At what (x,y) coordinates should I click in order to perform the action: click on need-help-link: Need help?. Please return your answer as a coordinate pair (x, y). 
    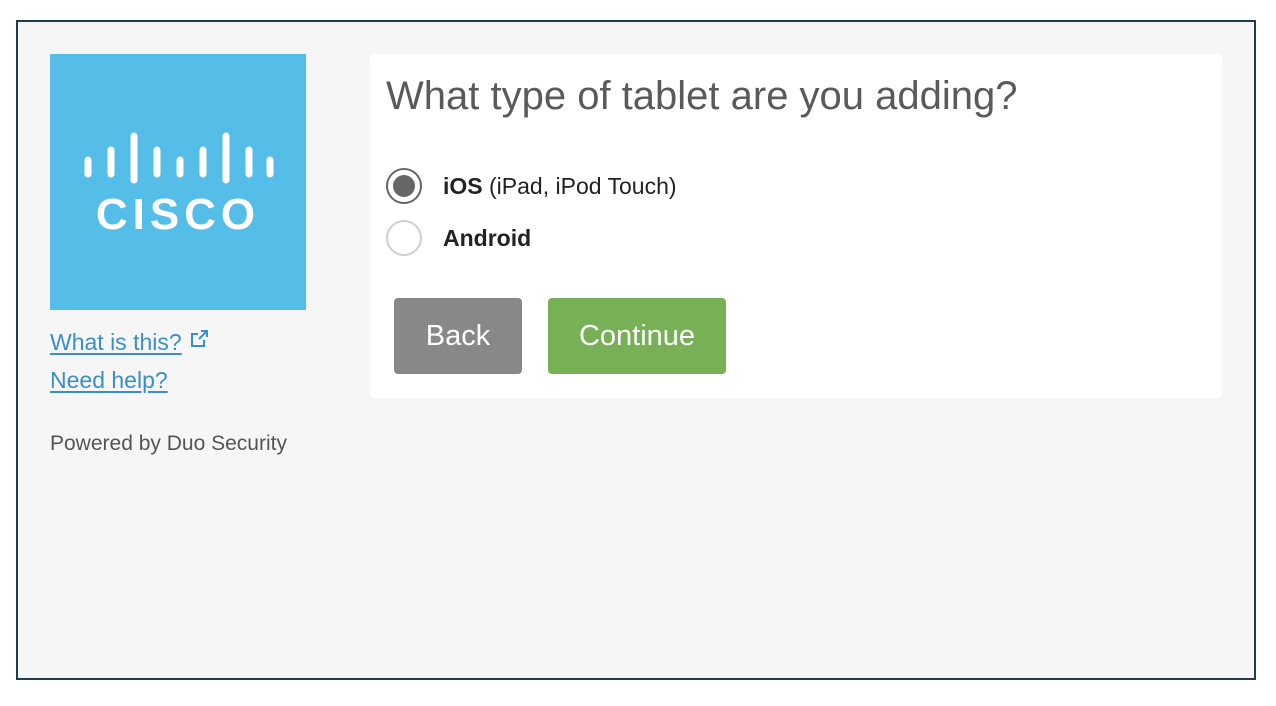
    Looking at the image, I should click on (109, 380).